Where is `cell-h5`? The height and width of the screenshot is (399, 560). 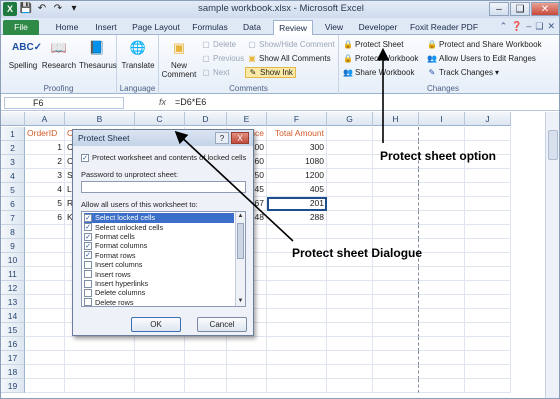
cell-h5 is located at coordinates (396, 190).